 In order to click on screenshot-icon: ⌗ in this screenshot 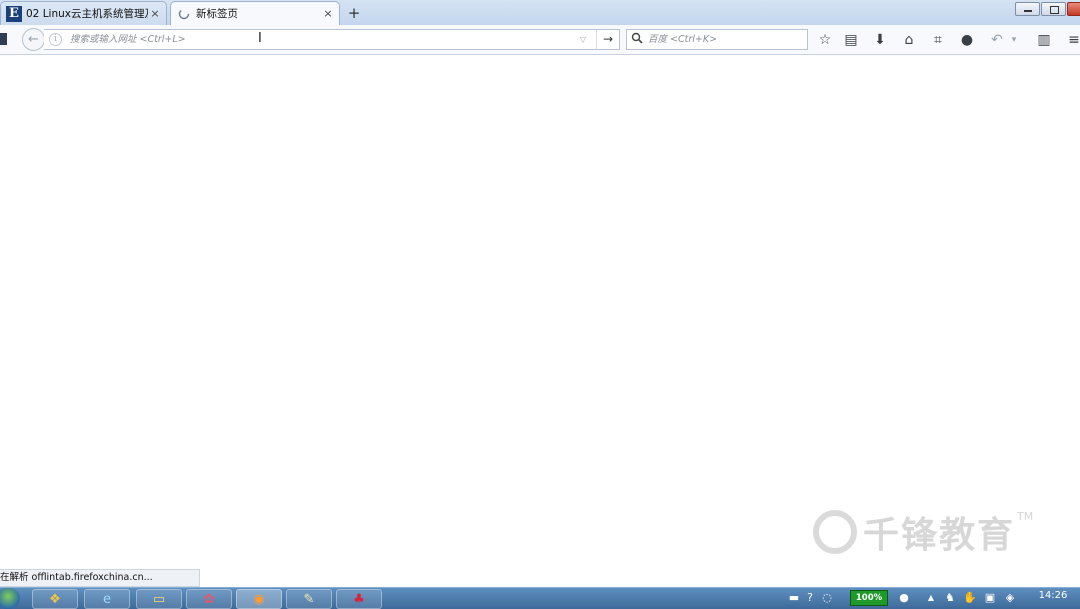, I will do `click(938, 40)`.